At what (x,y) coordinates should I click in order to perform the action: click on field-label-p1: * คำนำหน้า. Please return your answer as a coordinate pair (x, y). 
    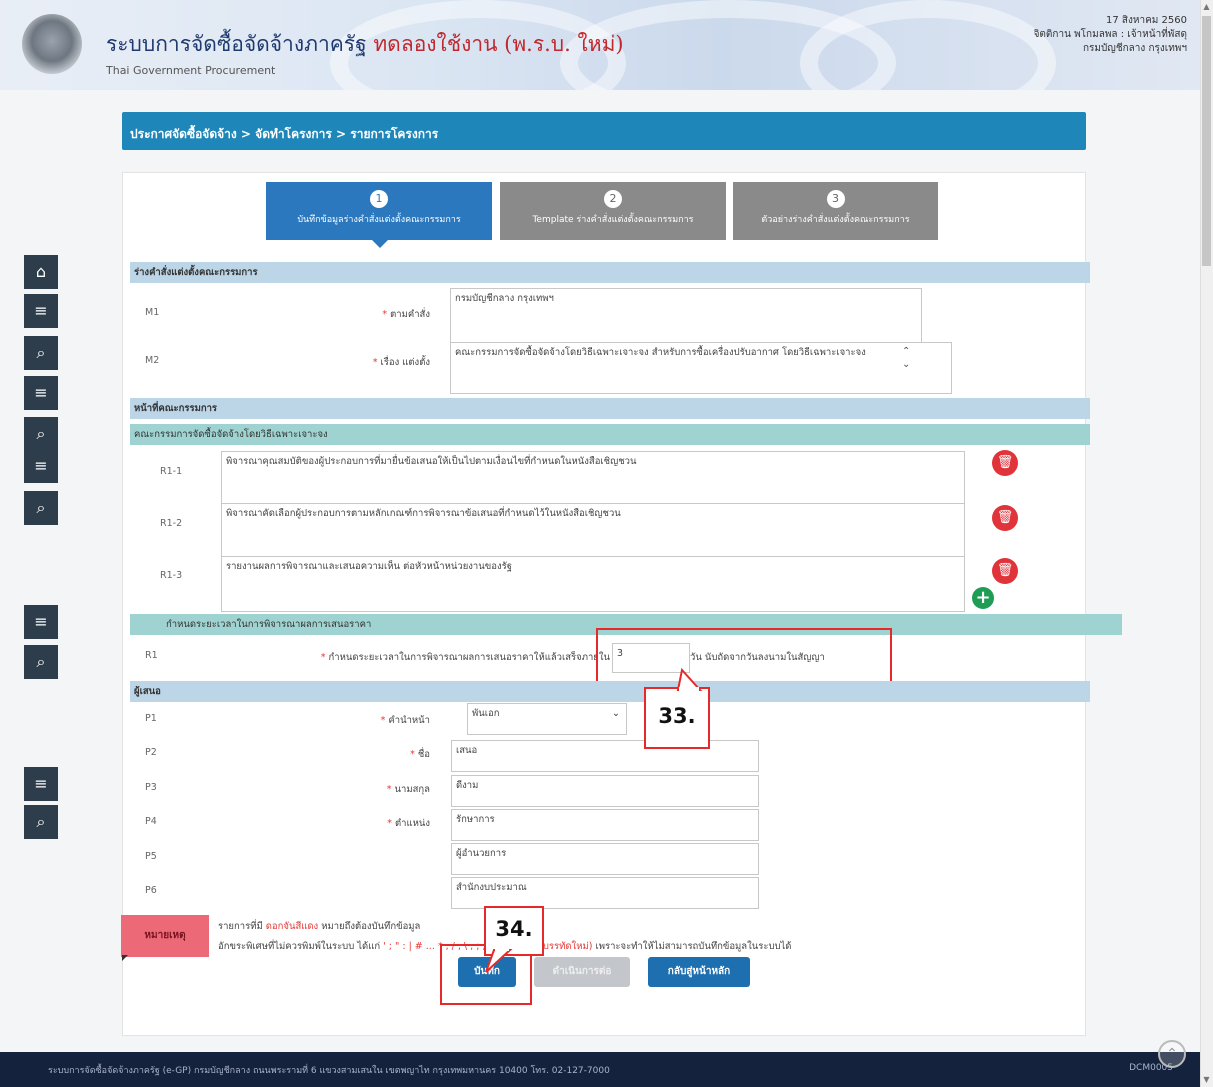
    Looking at the image, I should click on (405, 720).